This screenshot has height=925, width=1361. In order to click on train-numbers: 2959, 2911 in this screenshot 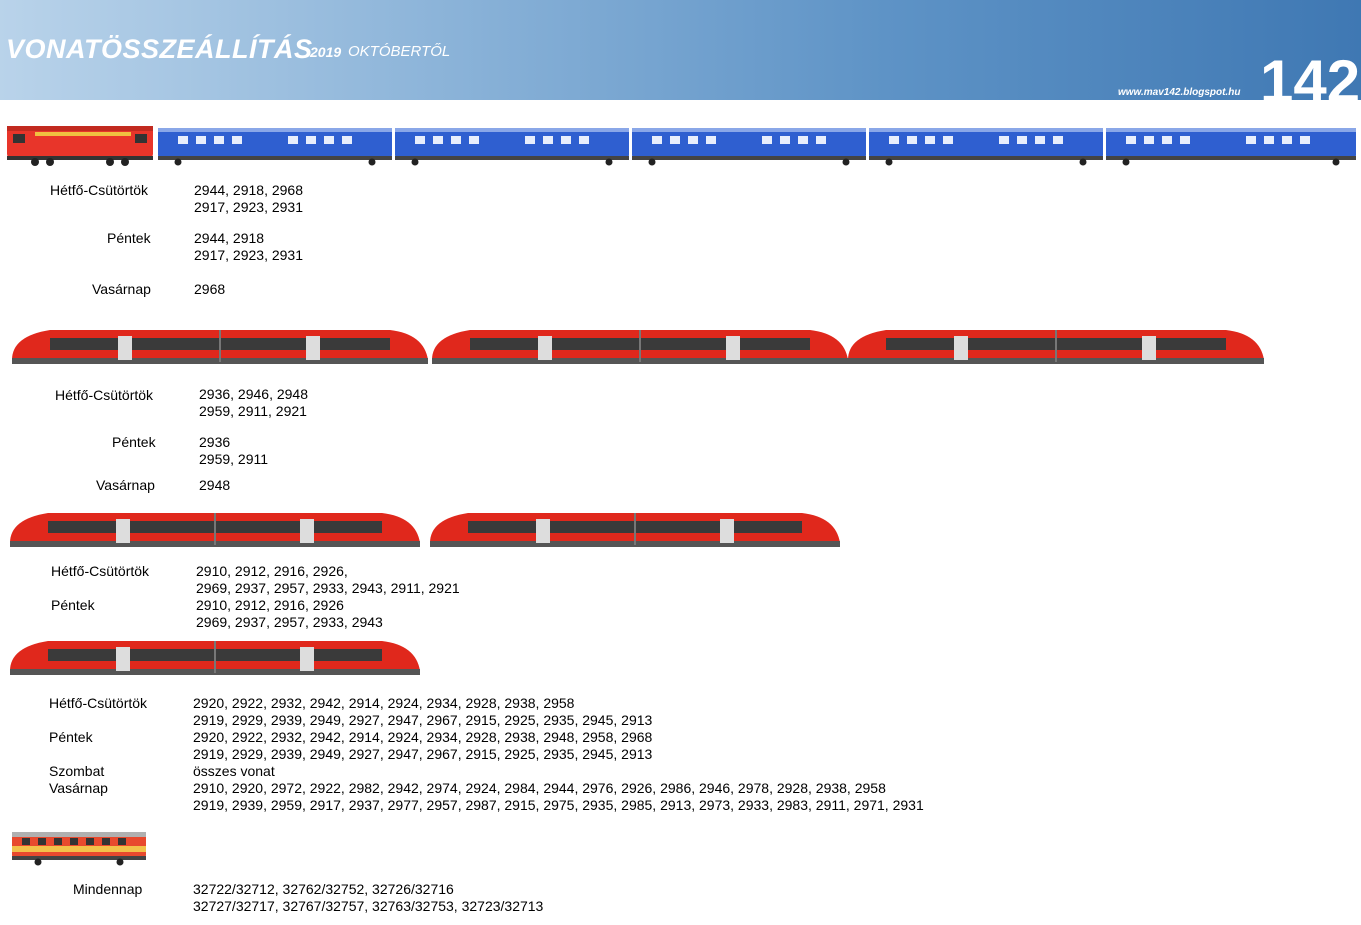, I will do `click(234, 459)`.